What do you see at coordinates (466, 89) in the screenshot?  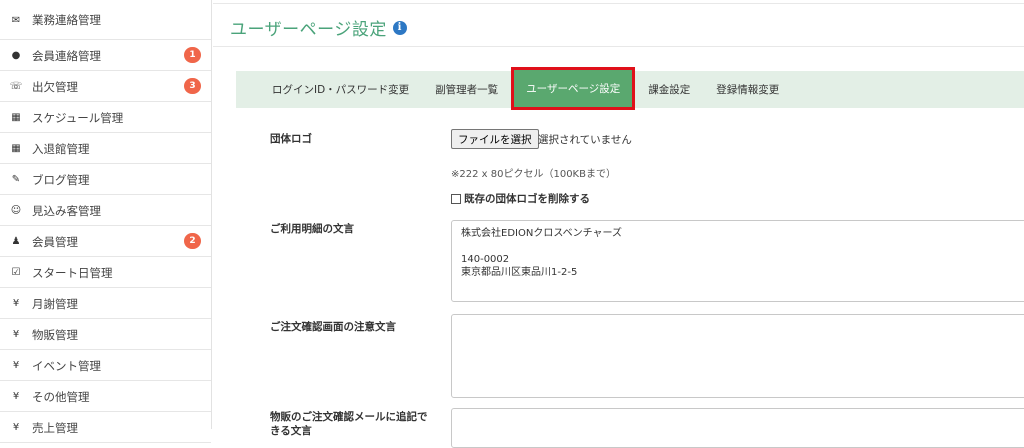 I see `settings-tab: 副管理者一覧` at bounding box center [466, 89].